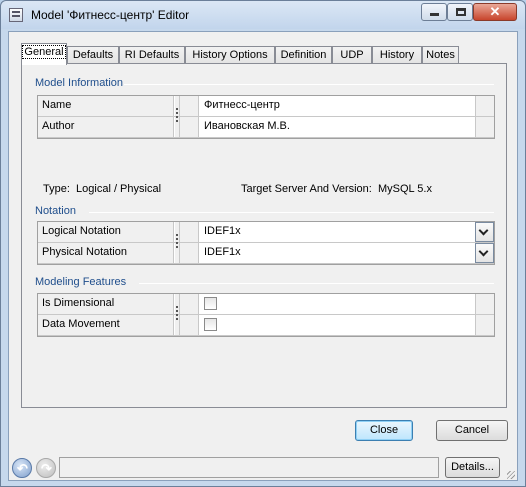 The width and height of the screenshot is (526, 487). I want to click on type-info: Type: Logical / Physical, so click(102, 189).